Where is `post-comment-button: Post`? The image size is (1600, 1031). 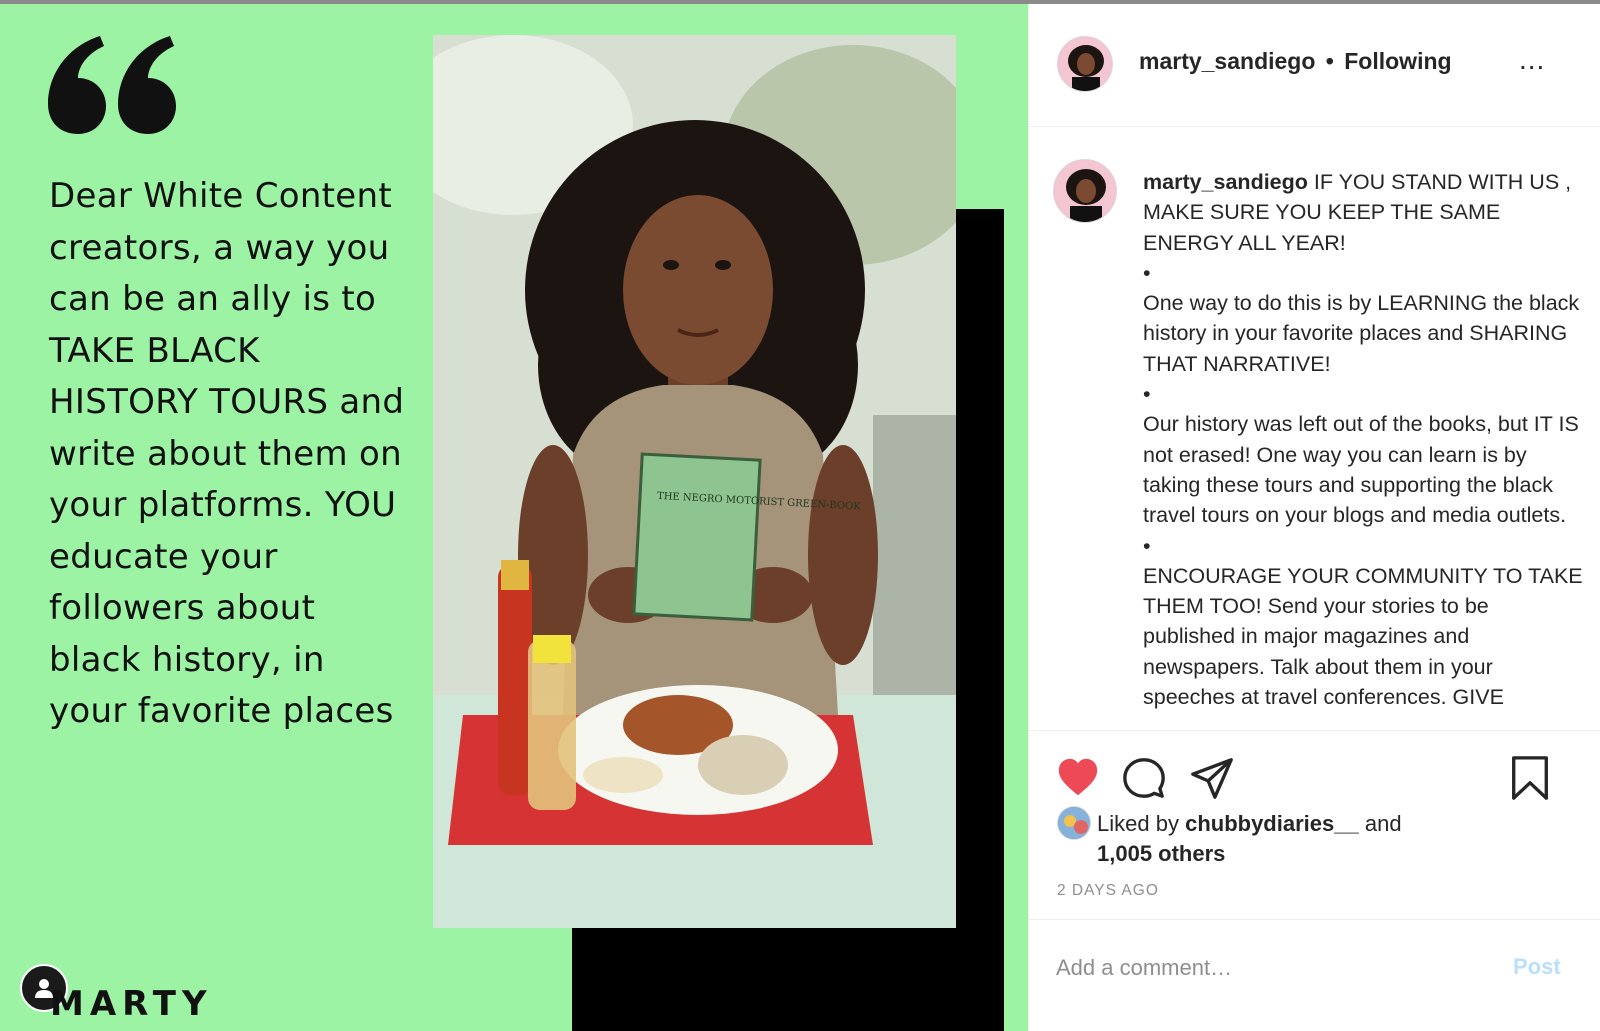 post-comment-button: Post is located at coordinates (1537, 967).